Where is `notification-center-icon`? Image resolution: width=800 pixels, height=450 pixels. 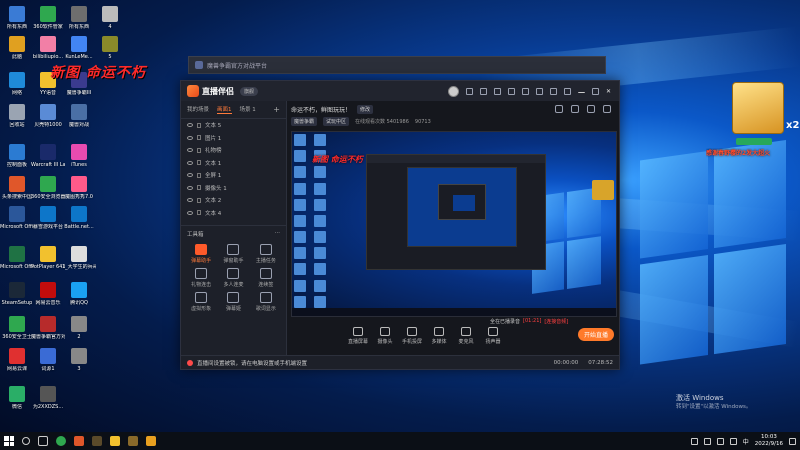 notification-center-icon is located at coordinates (792, 441).